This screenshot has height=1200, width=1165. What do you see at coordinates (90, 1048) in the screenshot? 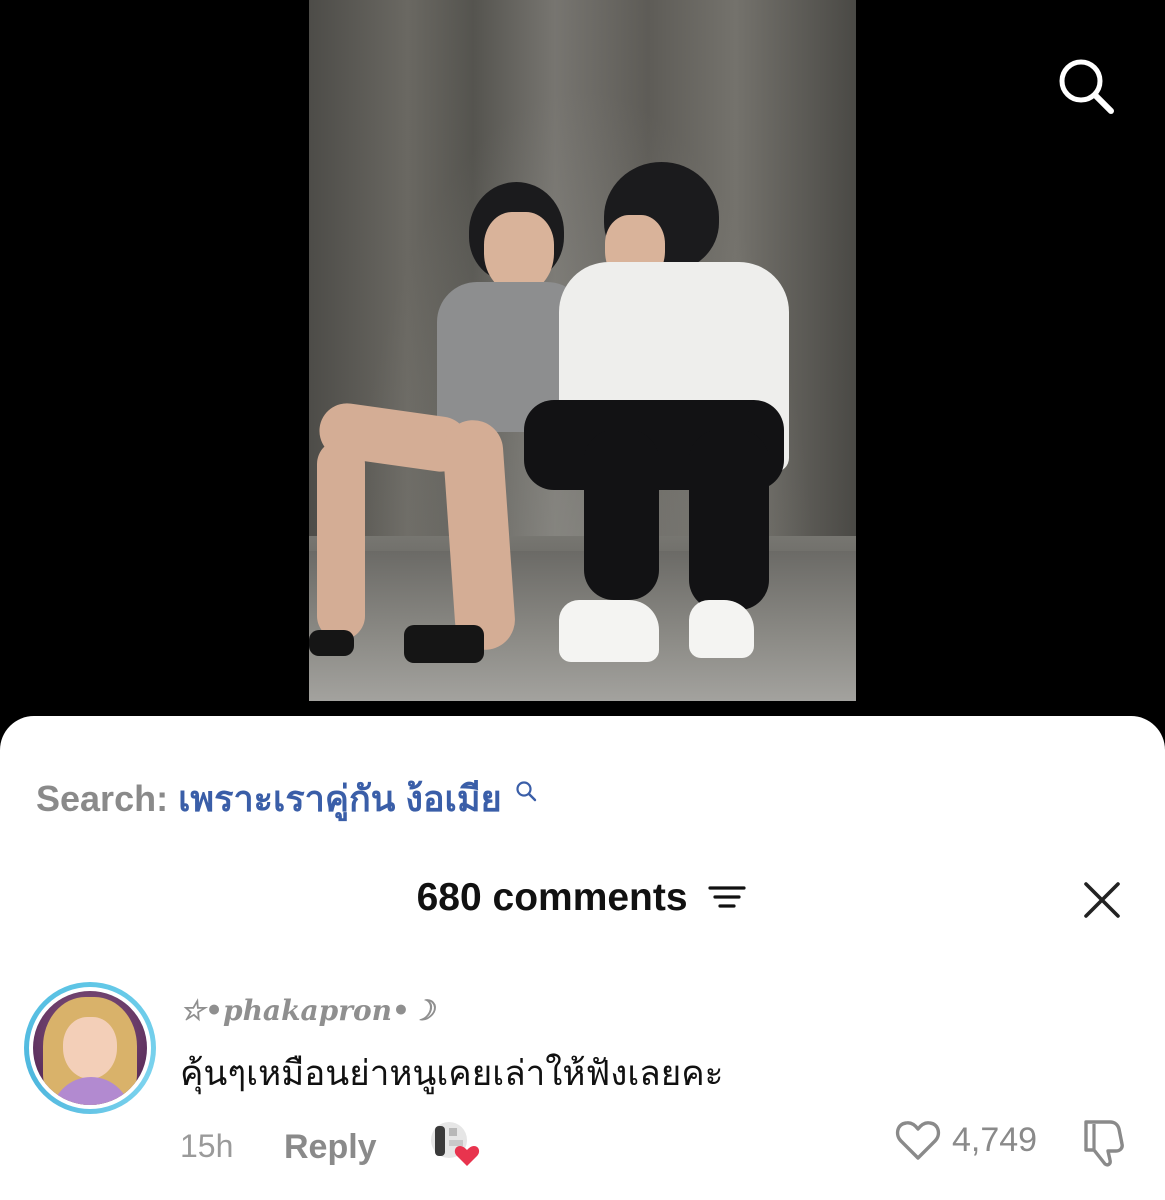
I see `avatar` at bounding box center [90, 1048].